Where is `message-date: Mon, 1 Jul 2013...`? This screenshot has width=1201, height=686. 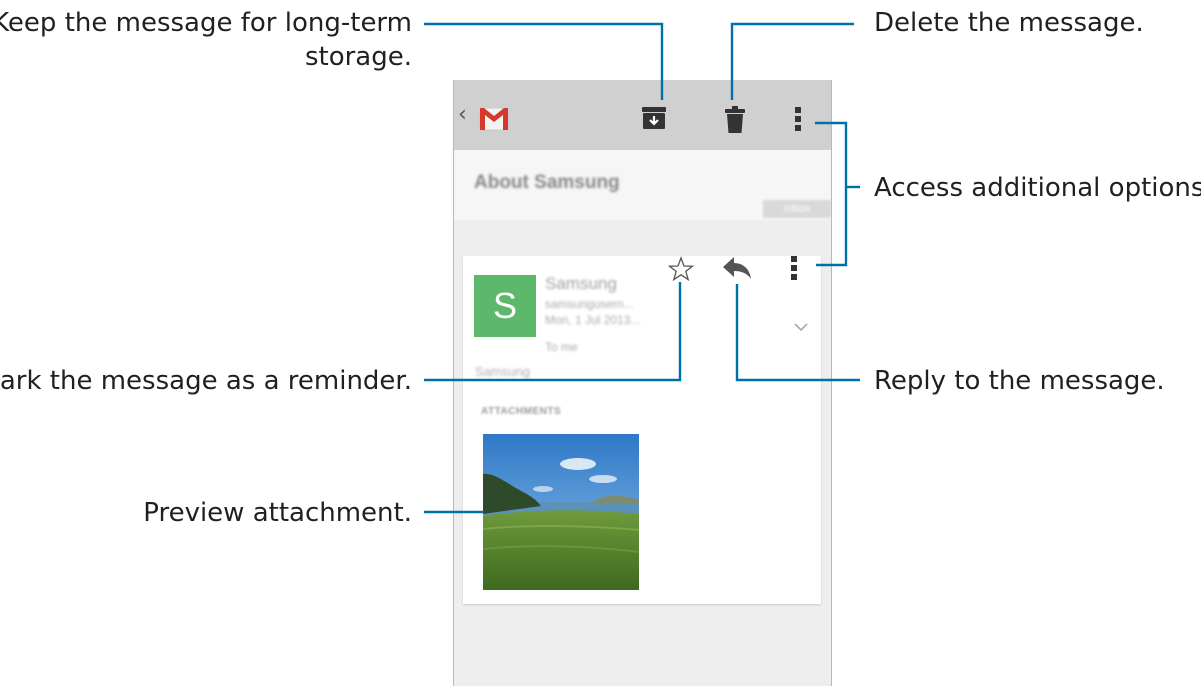
message-date: Mon, 1 Jul 2013... is located at coordinates (593, 320).